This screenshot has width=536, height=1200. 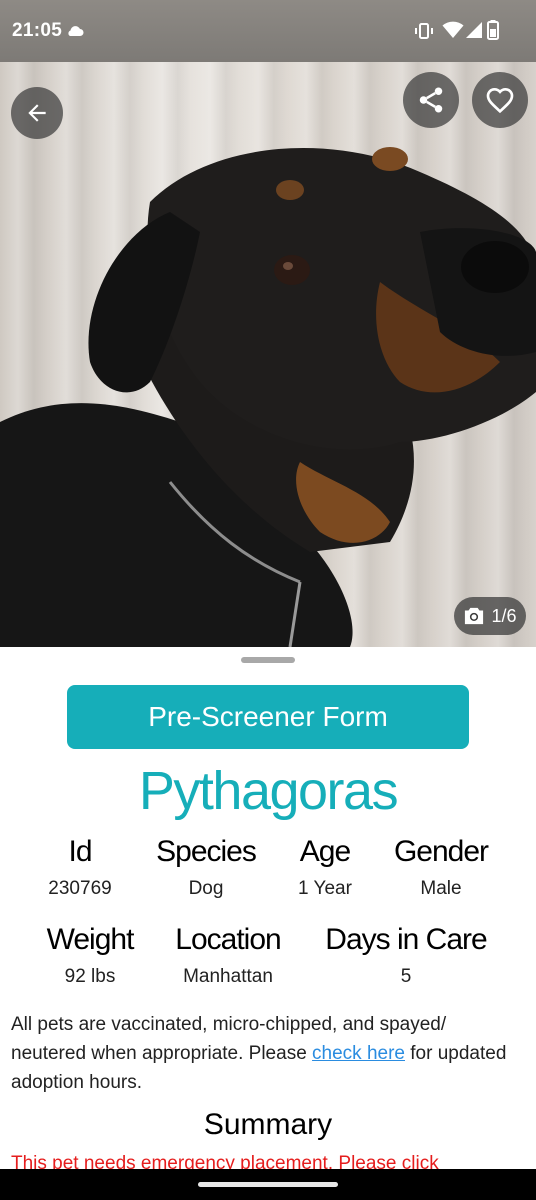 I want to click on attr-label: Species, so click(x=206, y=851).